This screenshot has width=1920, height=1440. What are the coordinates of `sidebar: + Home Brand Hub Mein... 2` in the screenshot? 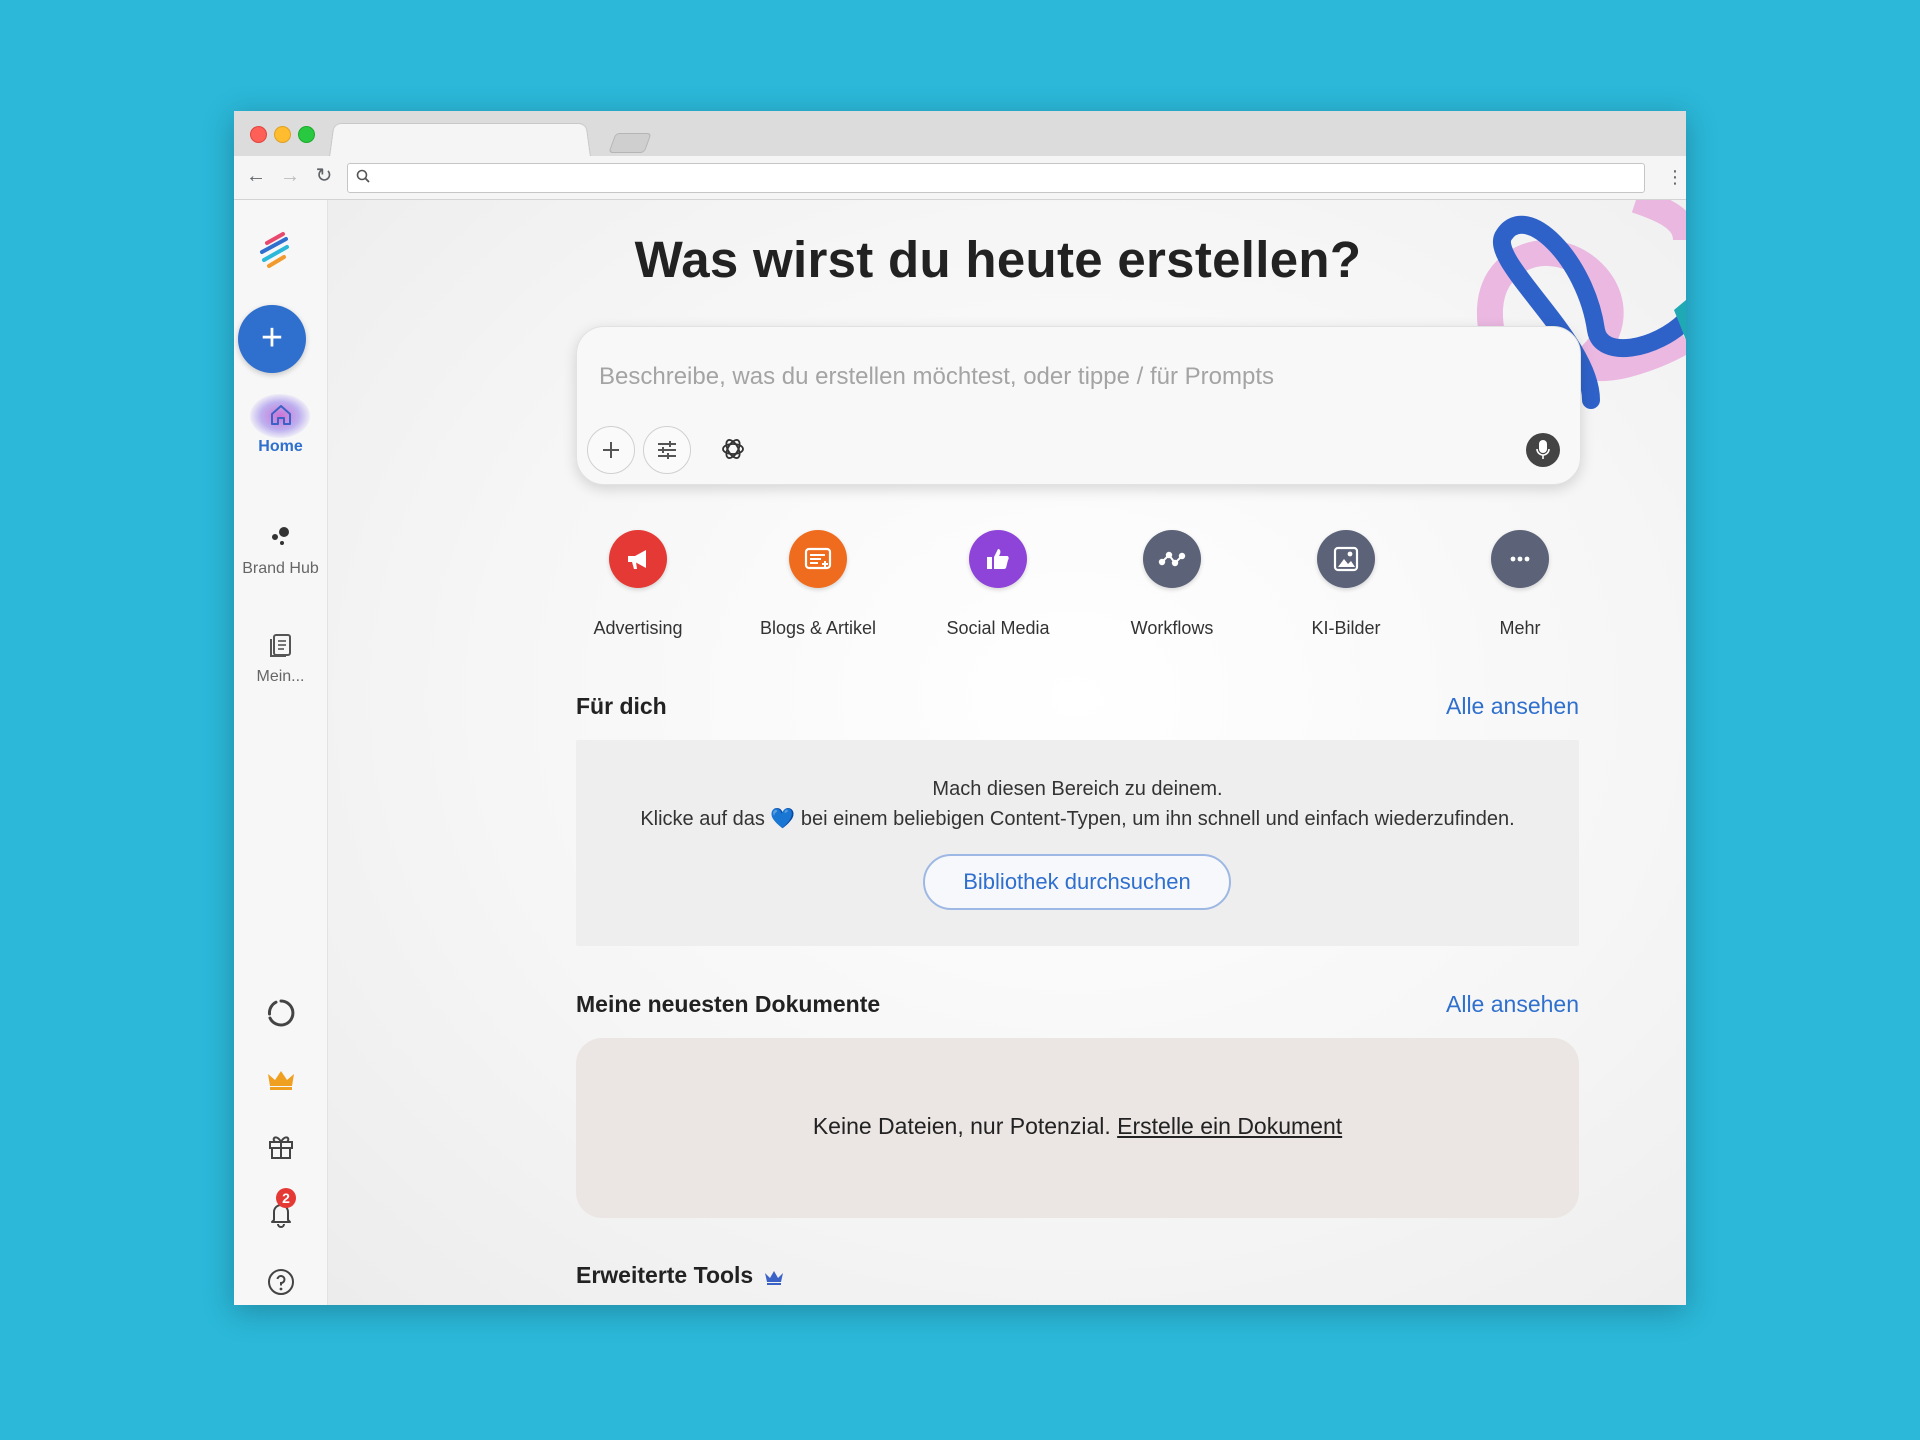 It's located at (281, 752).